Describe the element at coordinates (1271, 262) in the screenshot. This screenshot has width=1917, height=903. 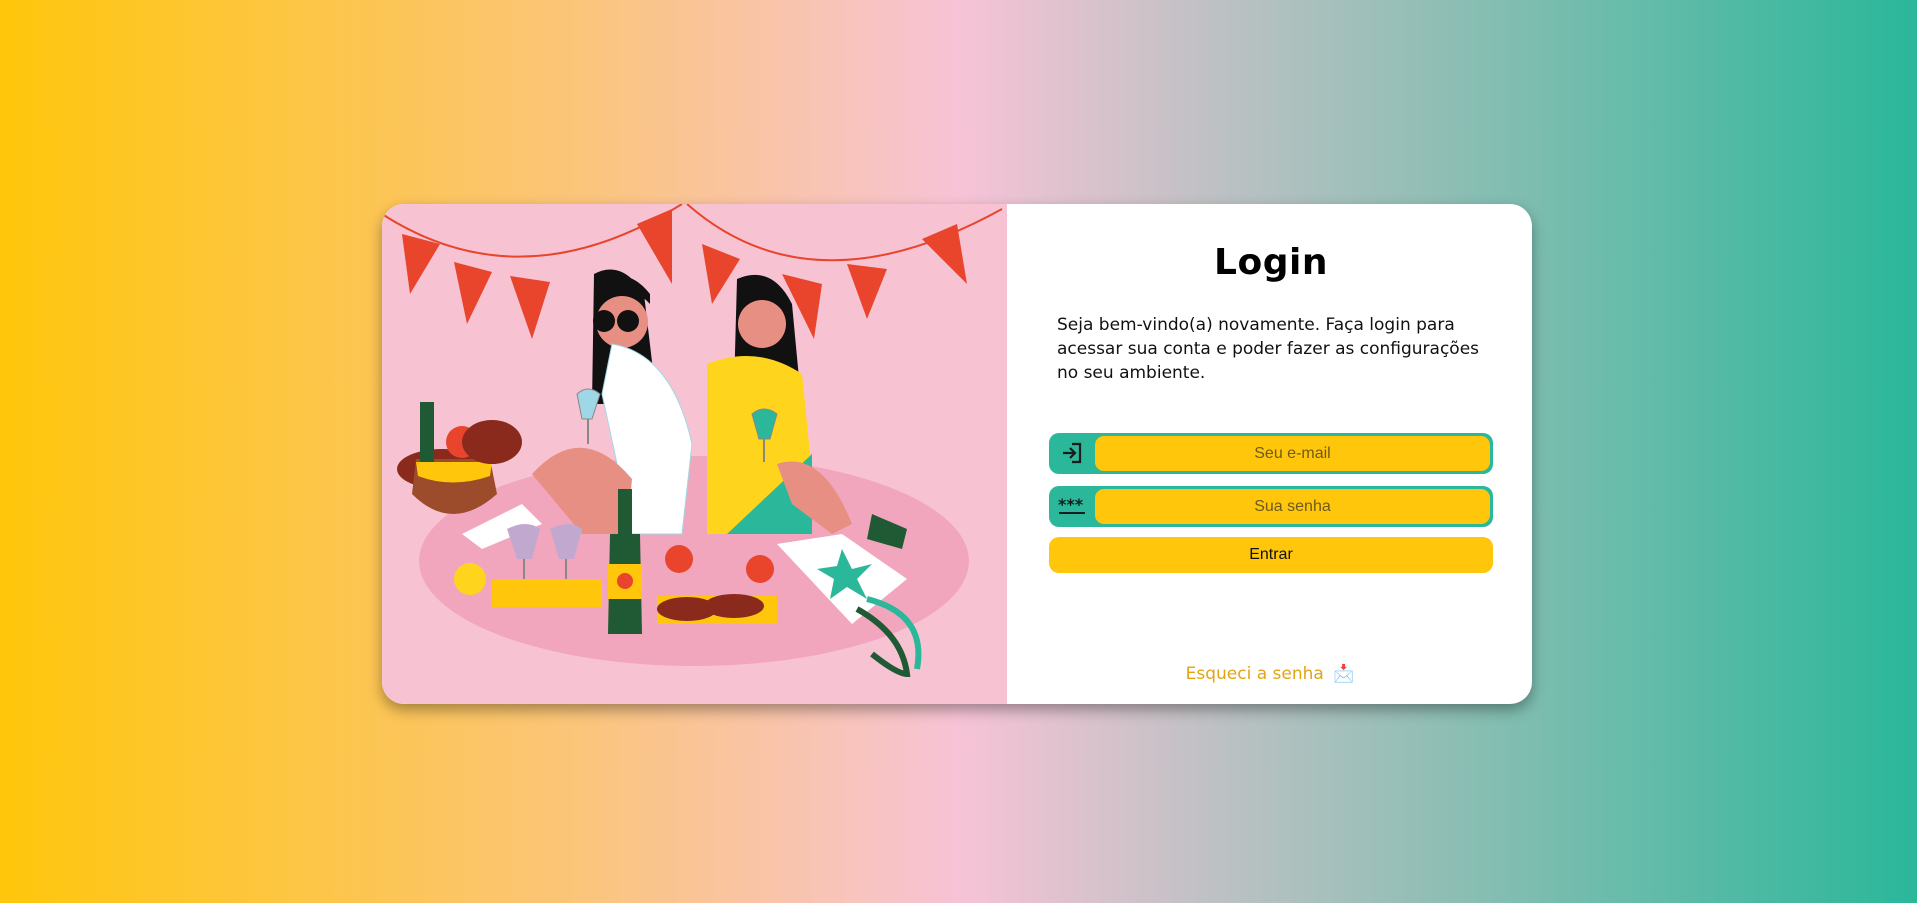
I see `page-title: Login` at that location.